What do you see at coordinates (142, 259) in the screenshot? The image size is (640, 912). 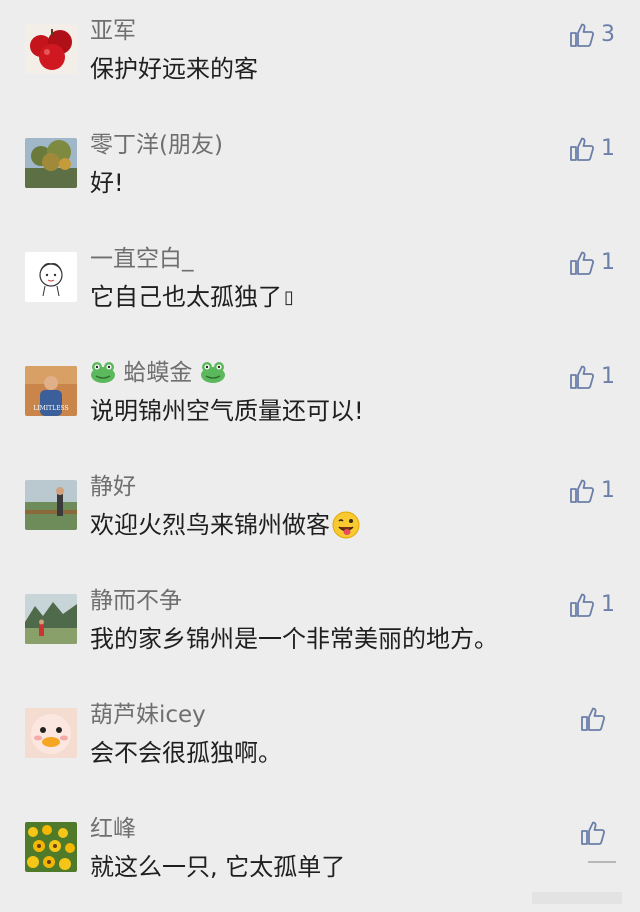 I see `commenter-name: 一直空白_` at bounding box center [142, 259].